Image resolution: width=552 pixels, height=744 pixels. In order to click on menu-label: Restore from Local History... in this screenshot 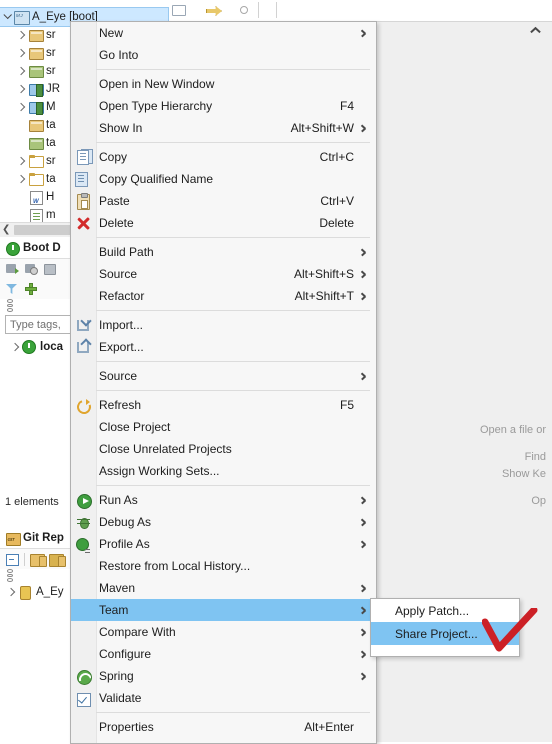, I will do `click(175, 566)`.